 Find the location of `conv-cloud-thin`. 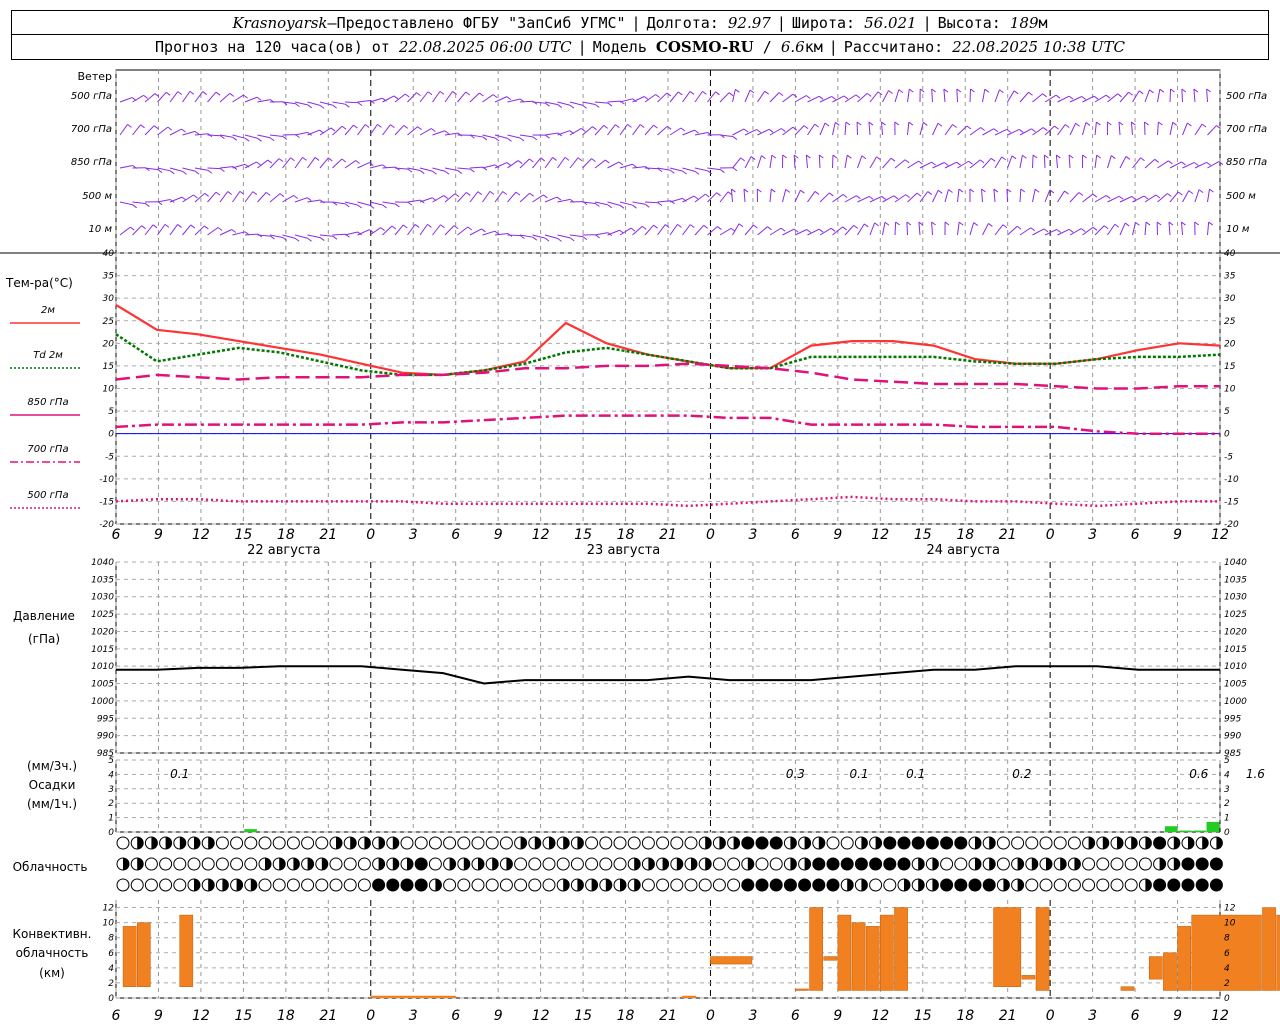

conv-cloud-thin is located at coordinates (689, 996).